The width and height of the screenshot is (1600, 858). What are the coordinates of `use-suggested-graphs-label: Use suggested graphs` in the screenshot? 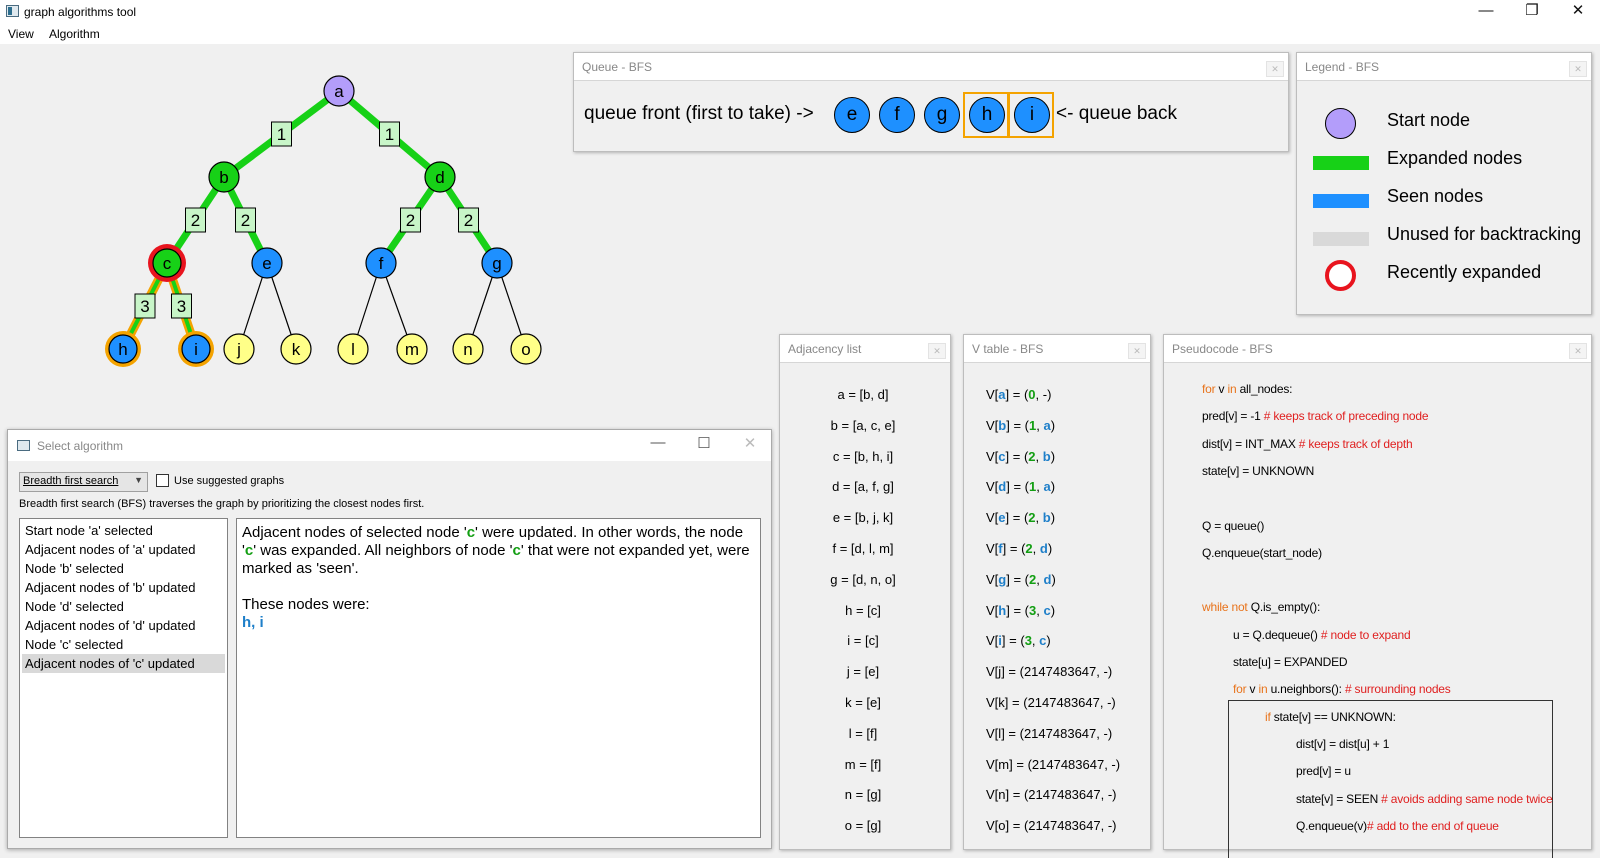 It's located at (229, 481).